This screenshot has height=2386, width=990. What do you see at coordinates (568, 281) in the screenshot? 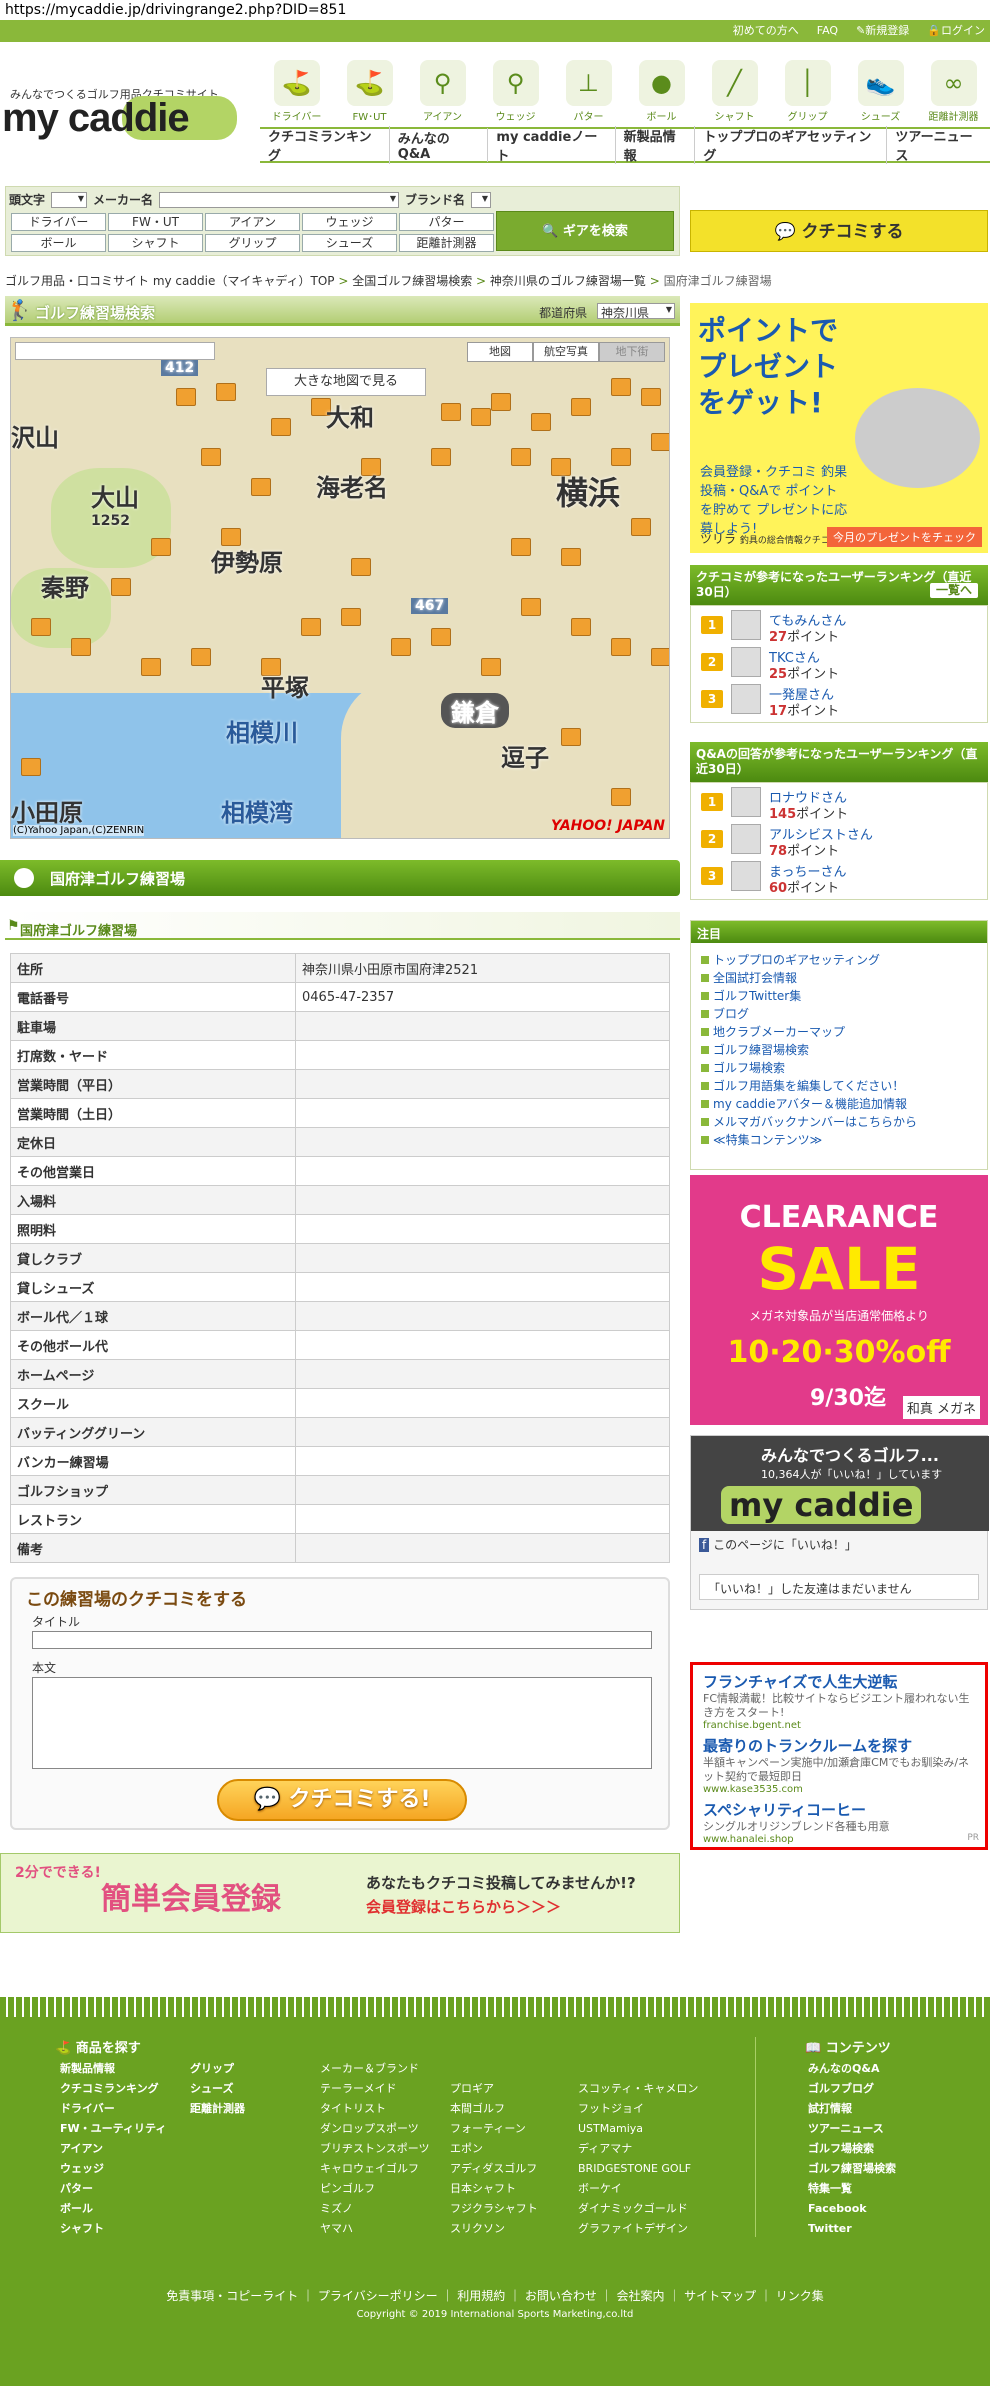
I see `crumb-kanagawa: 神奈川県のゴルフ練習場一覧` at bounding box center [568, 281].